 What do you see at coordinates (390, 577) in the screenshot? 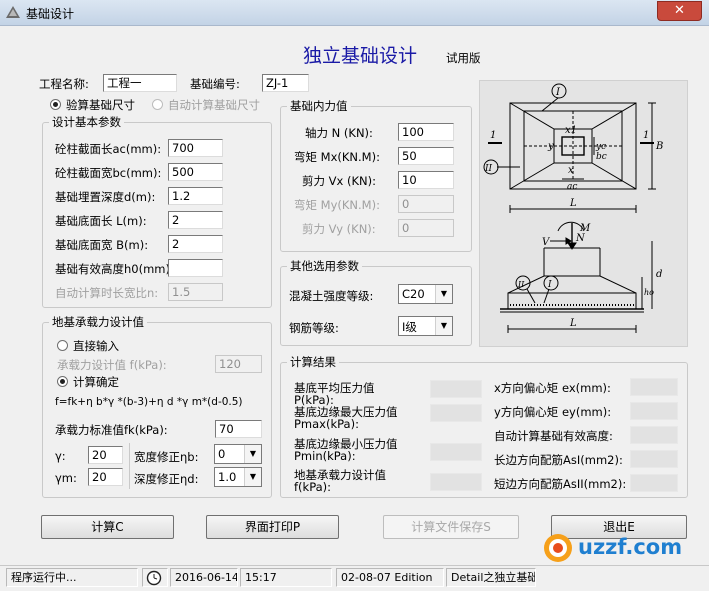
I see `status-edition: 02-08-07 Edition` at bounding box center [390, 577].